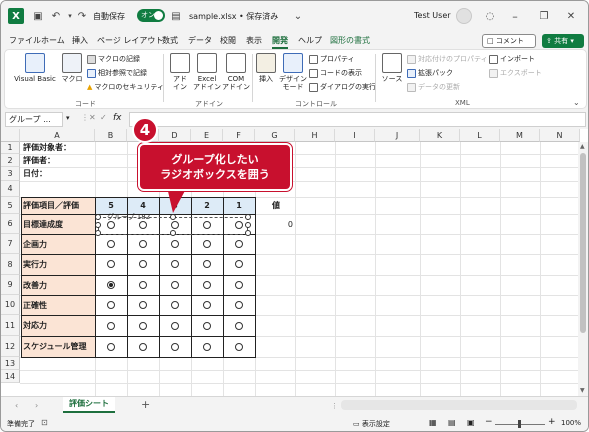  What do you see at coordinates (310, 40) in the screenshot?
I see `tab-help: ヘルプ` at bounding box center [310, 40].